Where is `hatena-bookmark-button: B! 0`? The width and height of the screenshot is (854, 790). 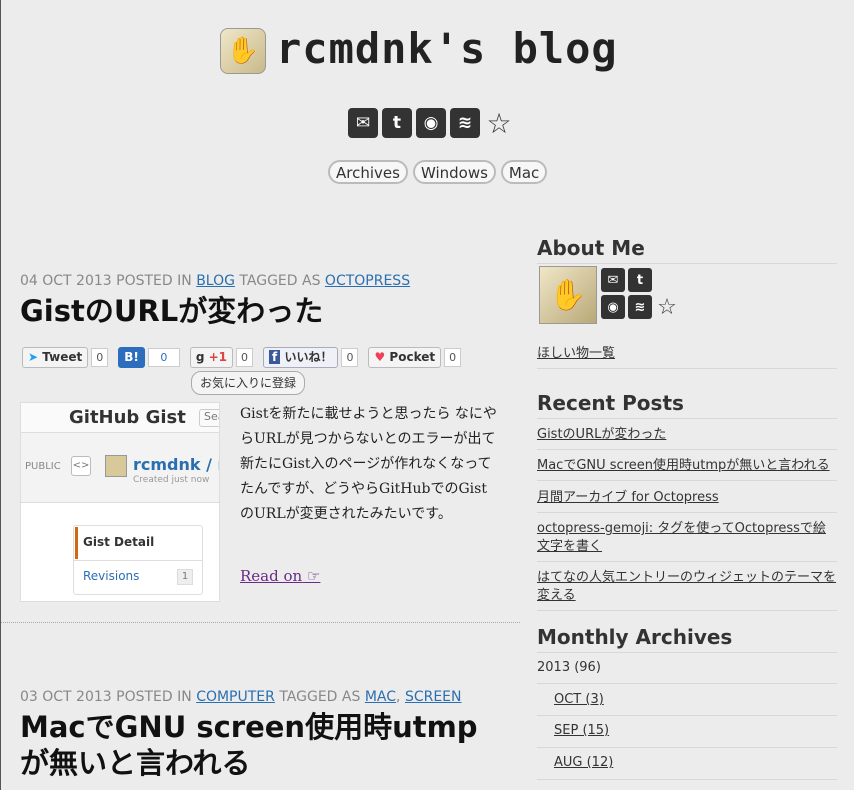
hatena-bookmark-button: B! 0 is located at coordinates (149, 357).